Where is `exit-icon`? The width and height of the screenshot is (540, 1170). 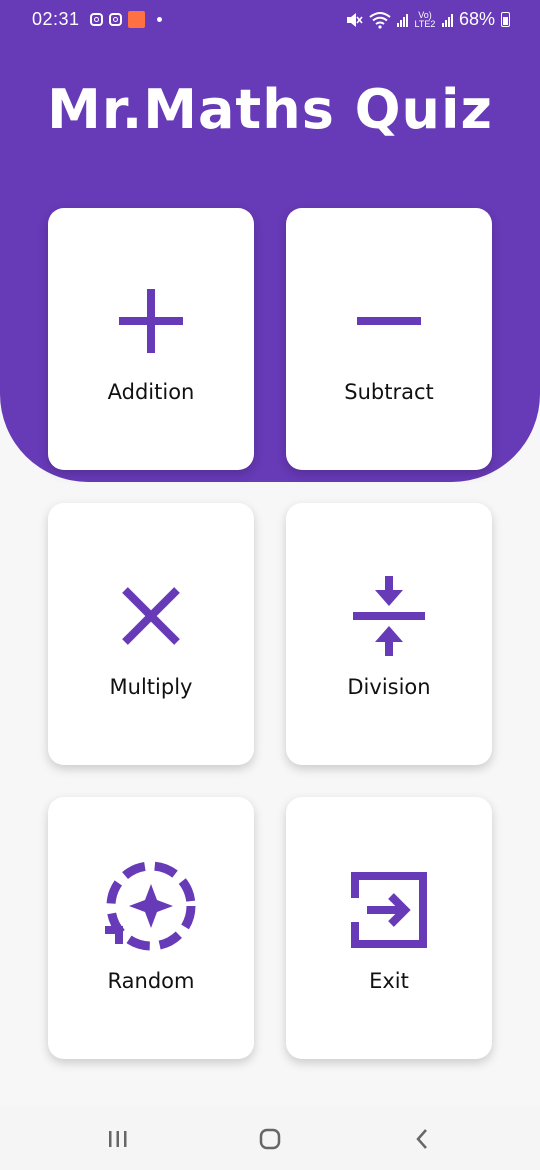 exit-icon is located at coordinates (389, 910).